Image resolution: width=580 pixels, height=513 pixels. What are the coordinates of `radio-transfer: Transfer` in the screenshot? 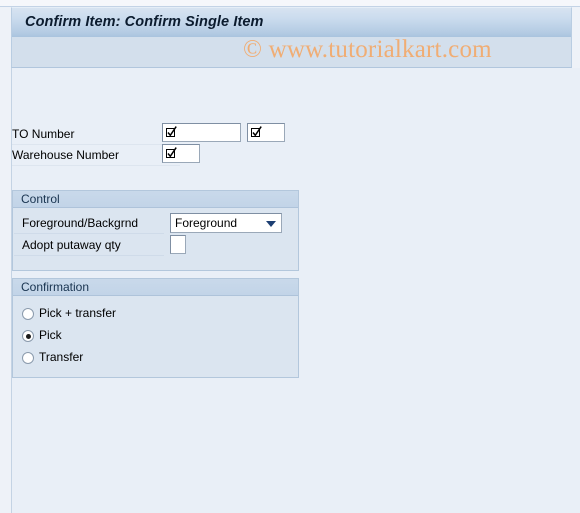 It's located at (112, 359).